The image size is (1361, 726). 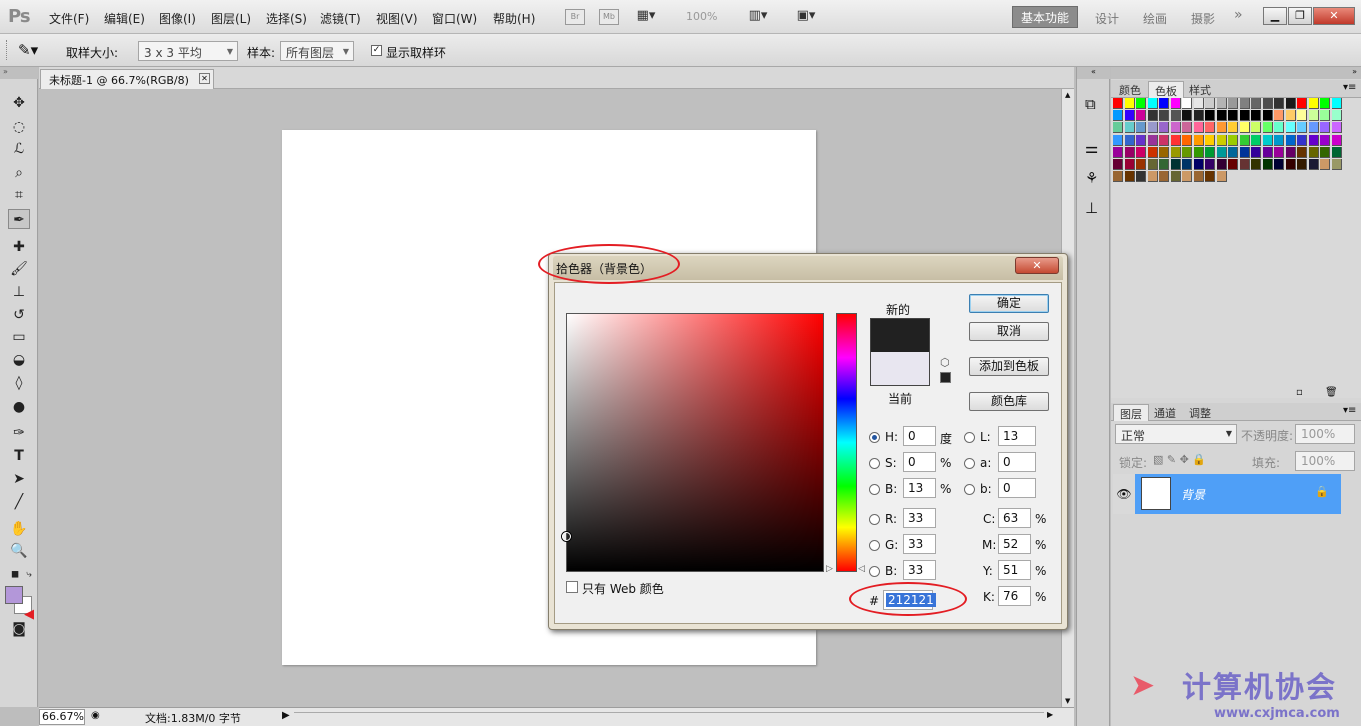 I want to click on path-select-tool-icon: ➤, so click(x=19, y=479).